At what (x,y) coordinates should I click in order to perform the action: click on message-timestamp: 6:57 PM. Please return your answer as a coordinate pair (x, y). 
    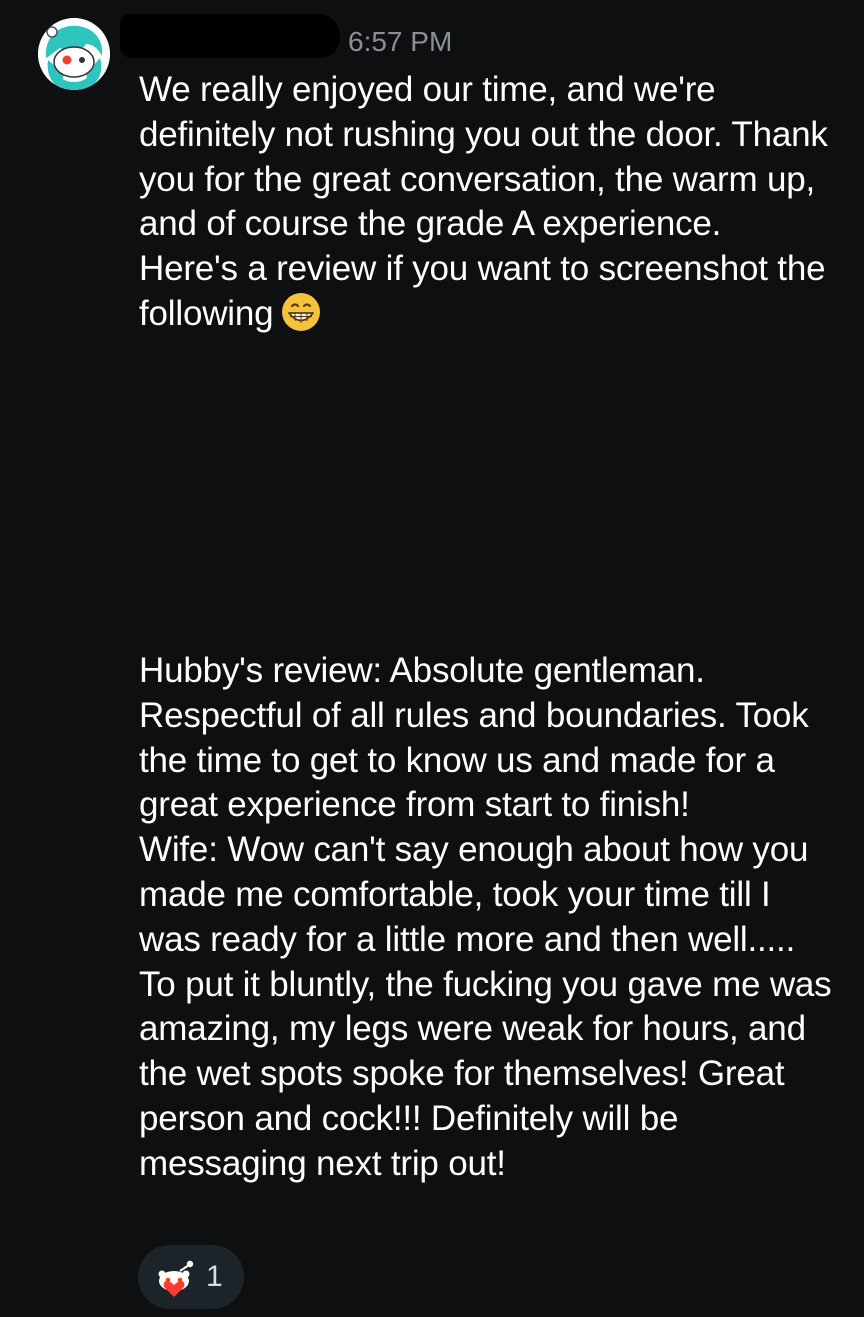
    Looking at the image, I should click on (400, 41).